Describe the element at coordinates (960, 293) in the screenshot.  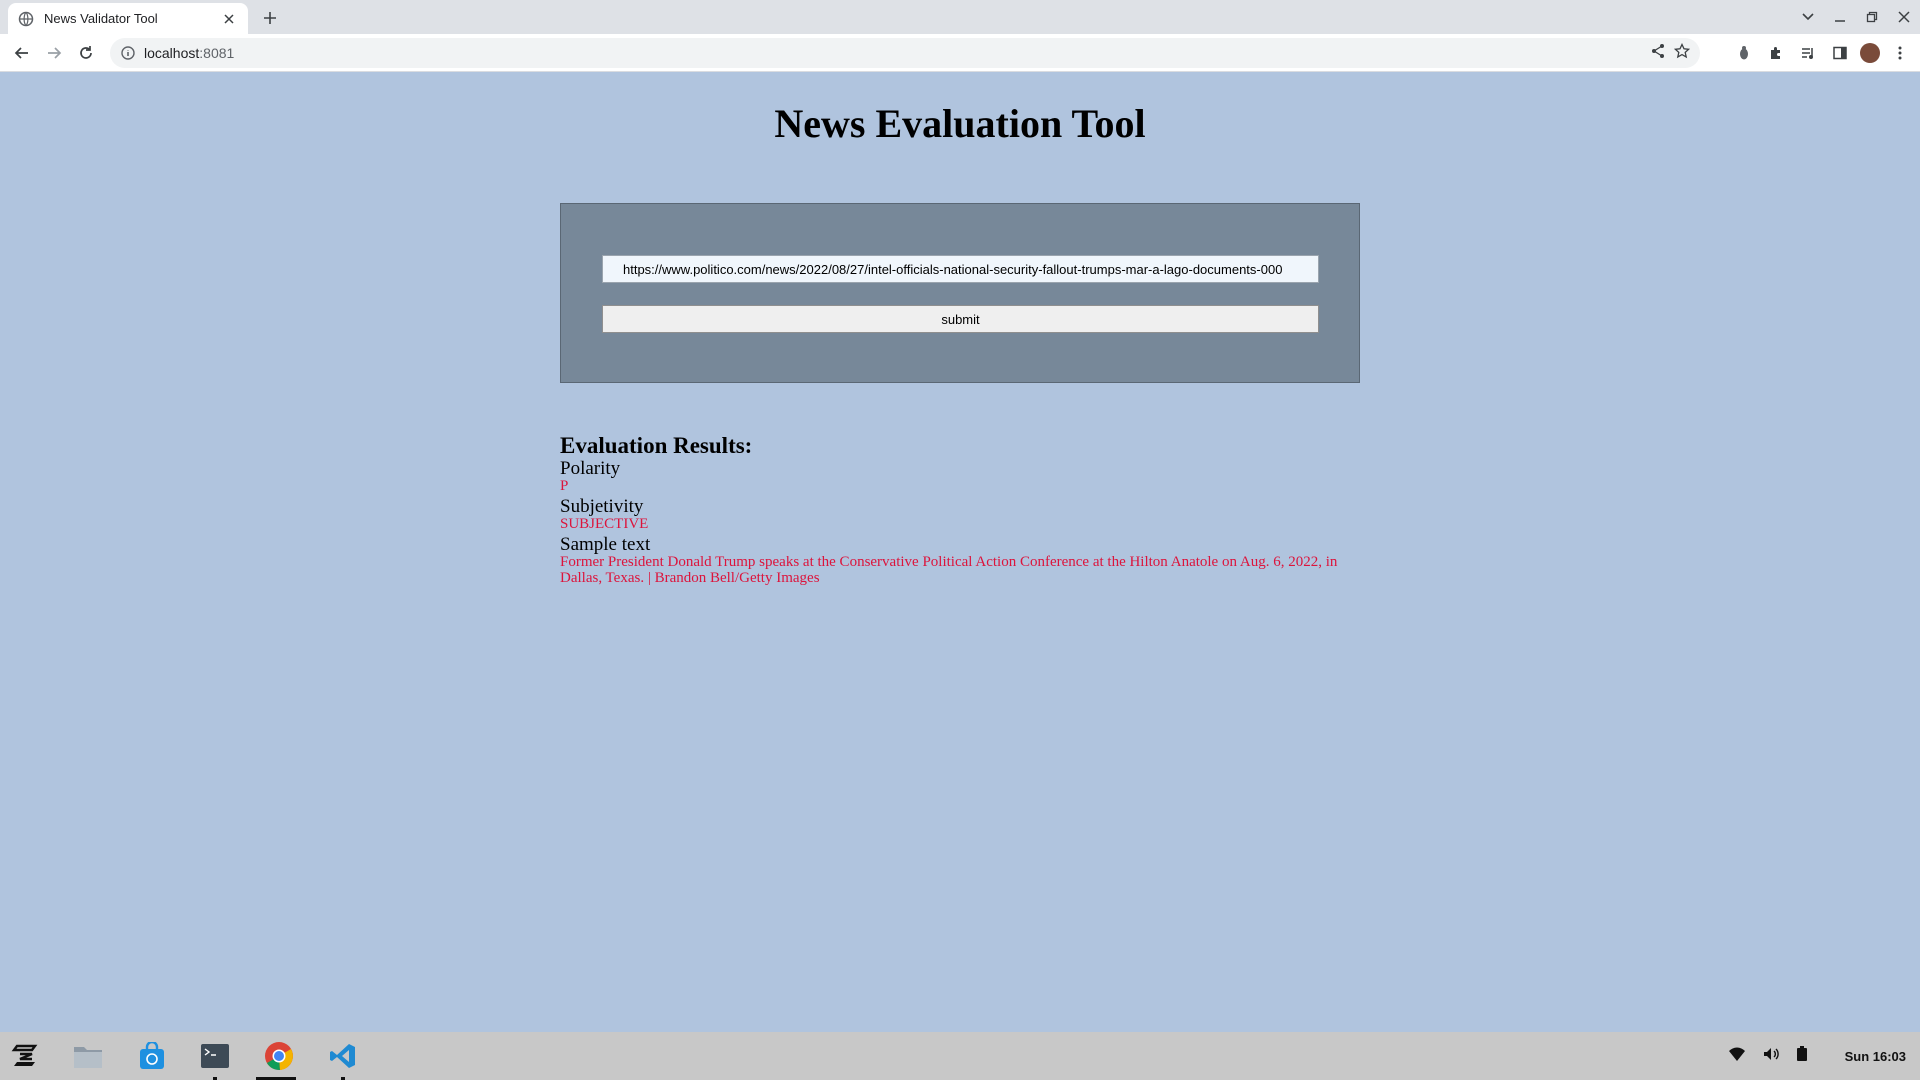
I see `url-form: submit` at that location.